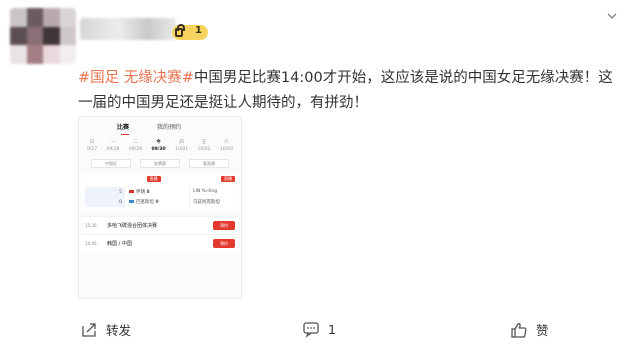 The height and width of the screenshot is (346, 634). I want to click on shot-tab-reservations: 我的预约, so click(169, 127).